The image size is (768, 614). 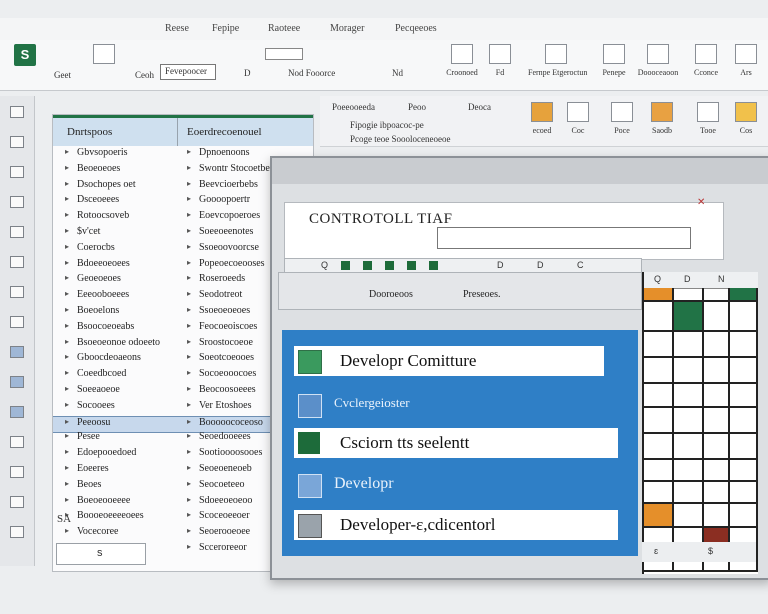 I want to click on reset-button, so click(x=104, y=64).